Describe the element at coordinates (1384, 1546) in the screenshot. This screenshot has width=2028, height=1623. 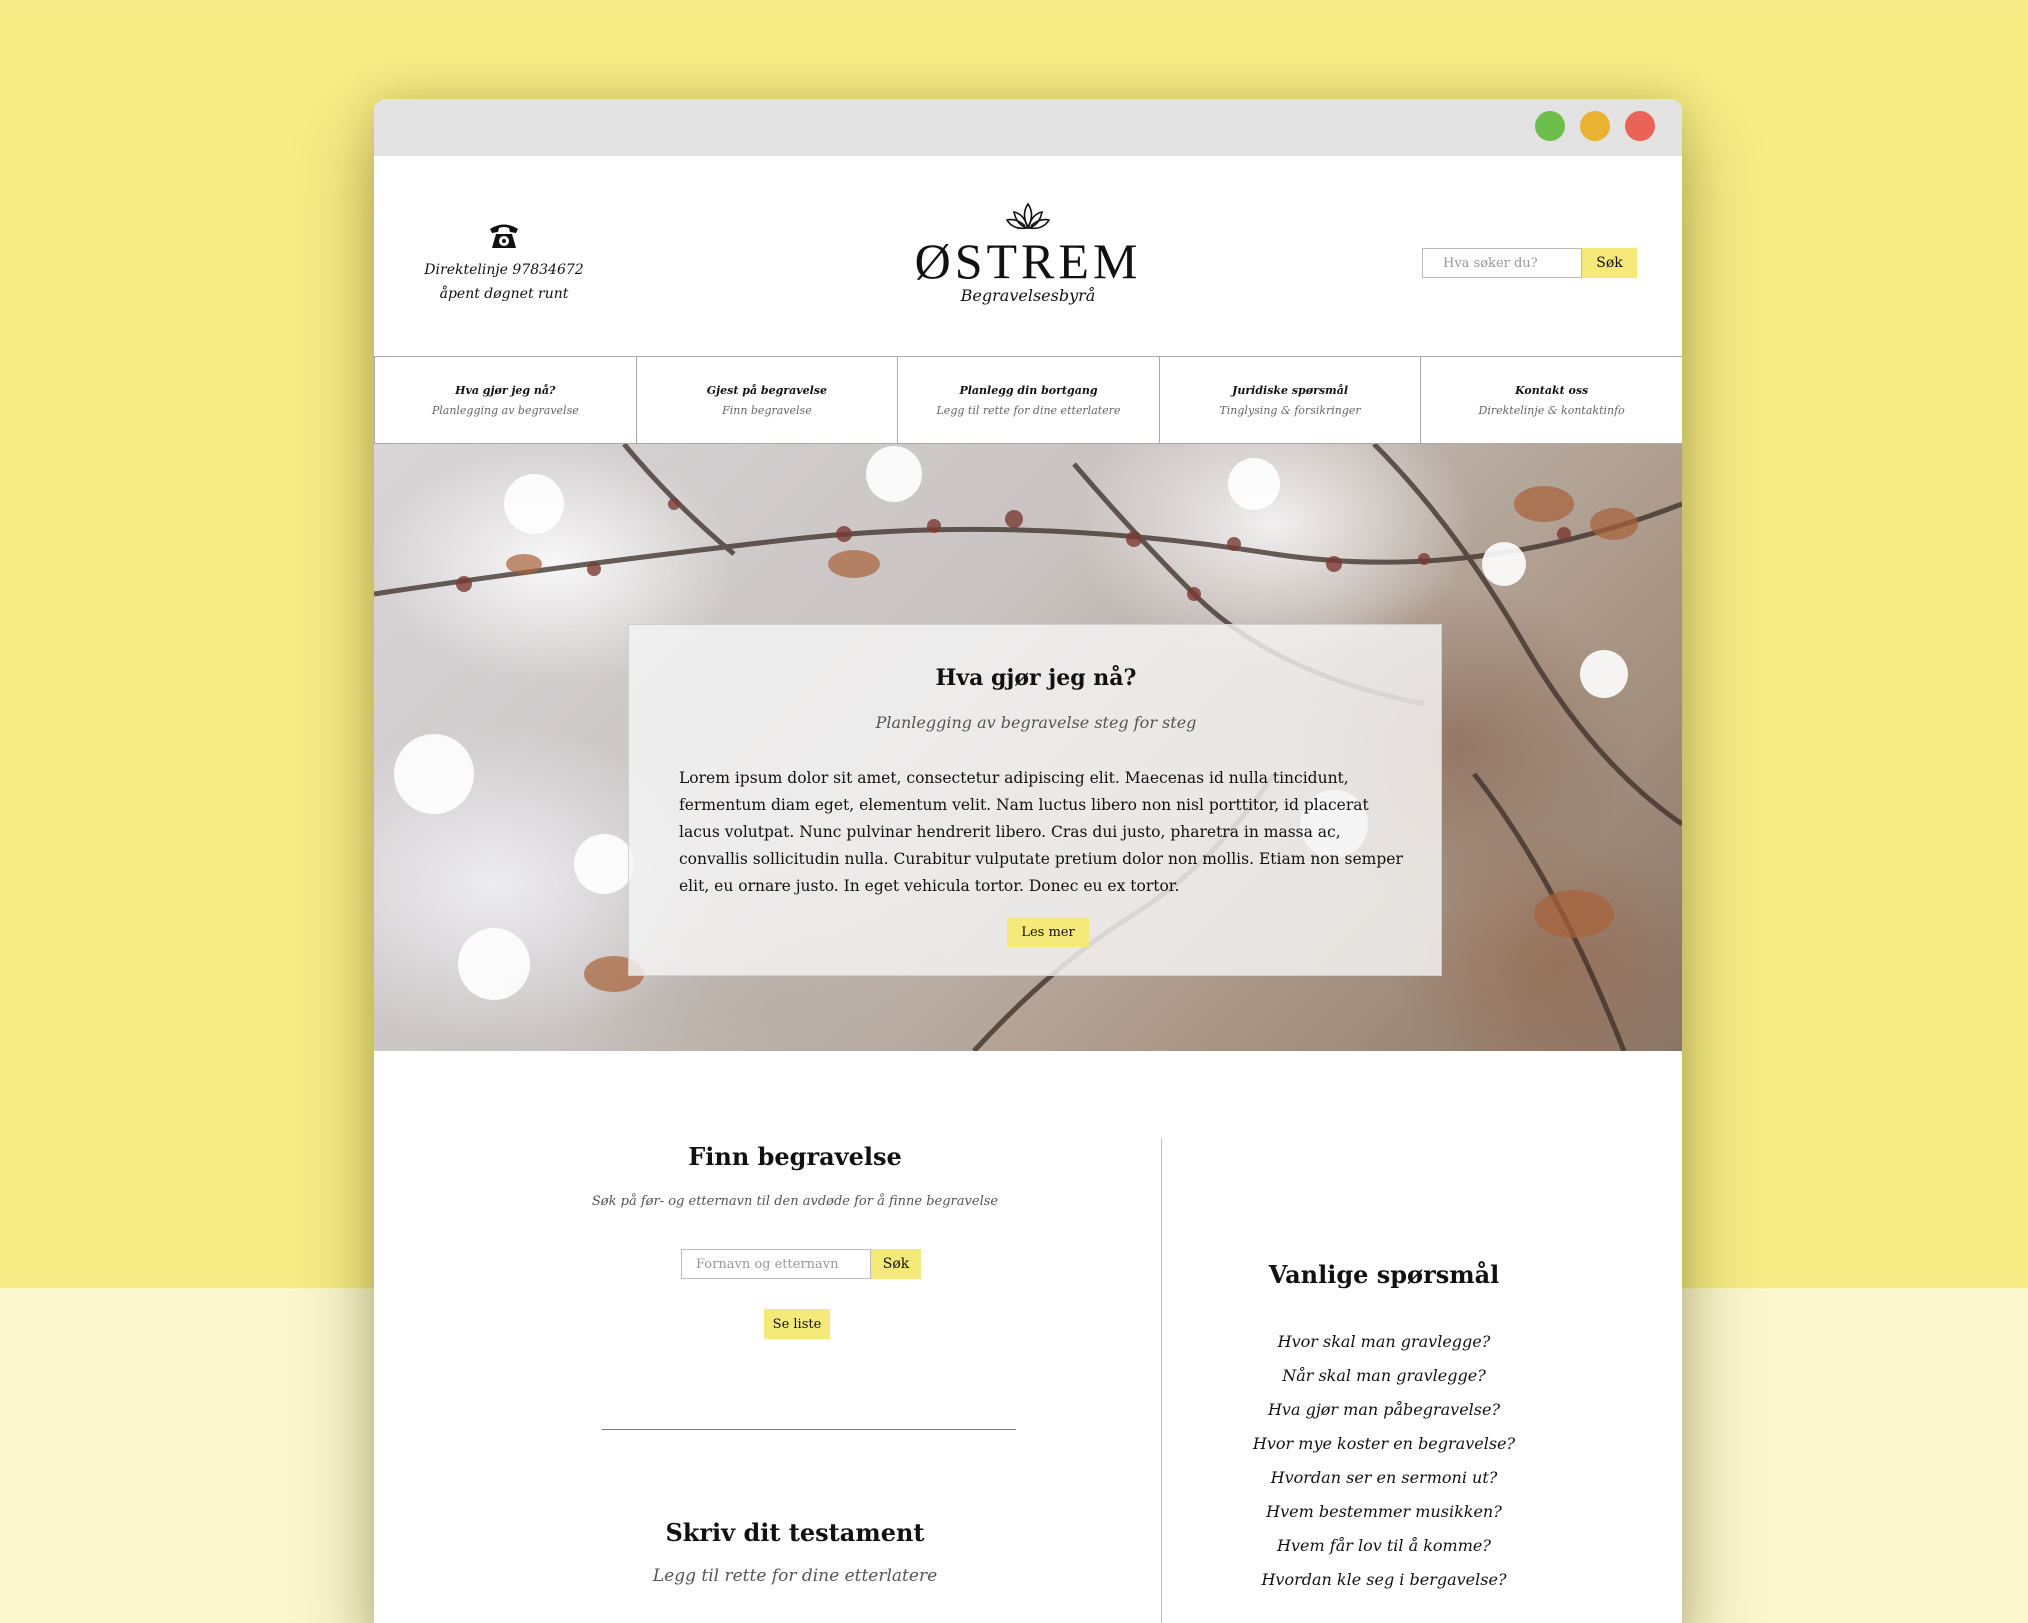
I see `faq-link: Hvem får lov til å komme?` at that location.